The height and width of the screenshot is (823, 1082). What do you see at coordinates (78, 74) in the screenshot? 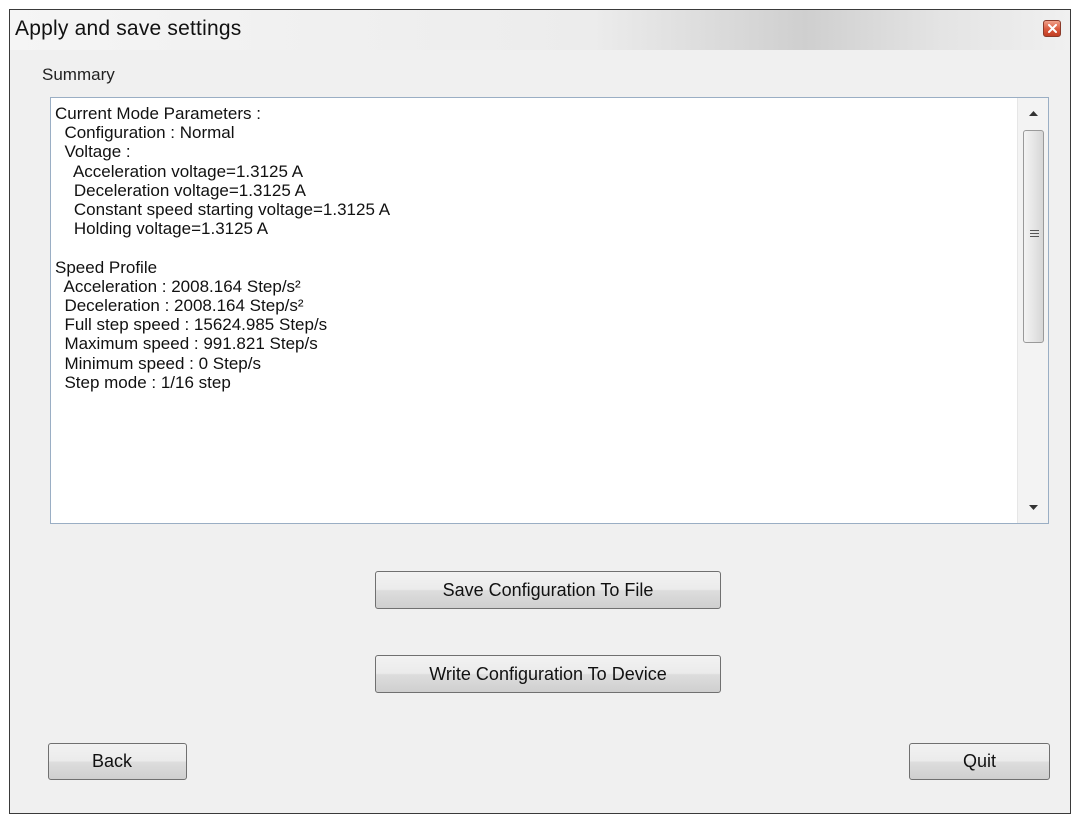
I see `summary-label: Summary` at bounding box center [78, 74].